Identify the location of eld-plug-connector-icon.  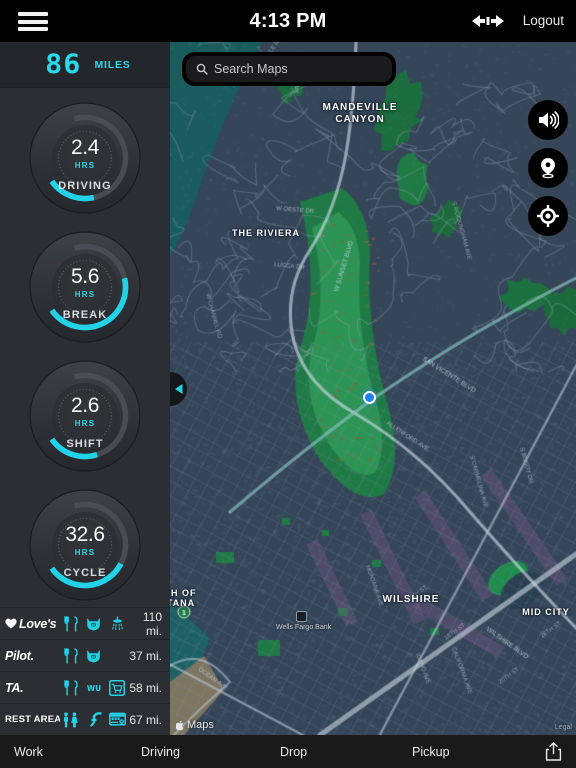
(488, 21).